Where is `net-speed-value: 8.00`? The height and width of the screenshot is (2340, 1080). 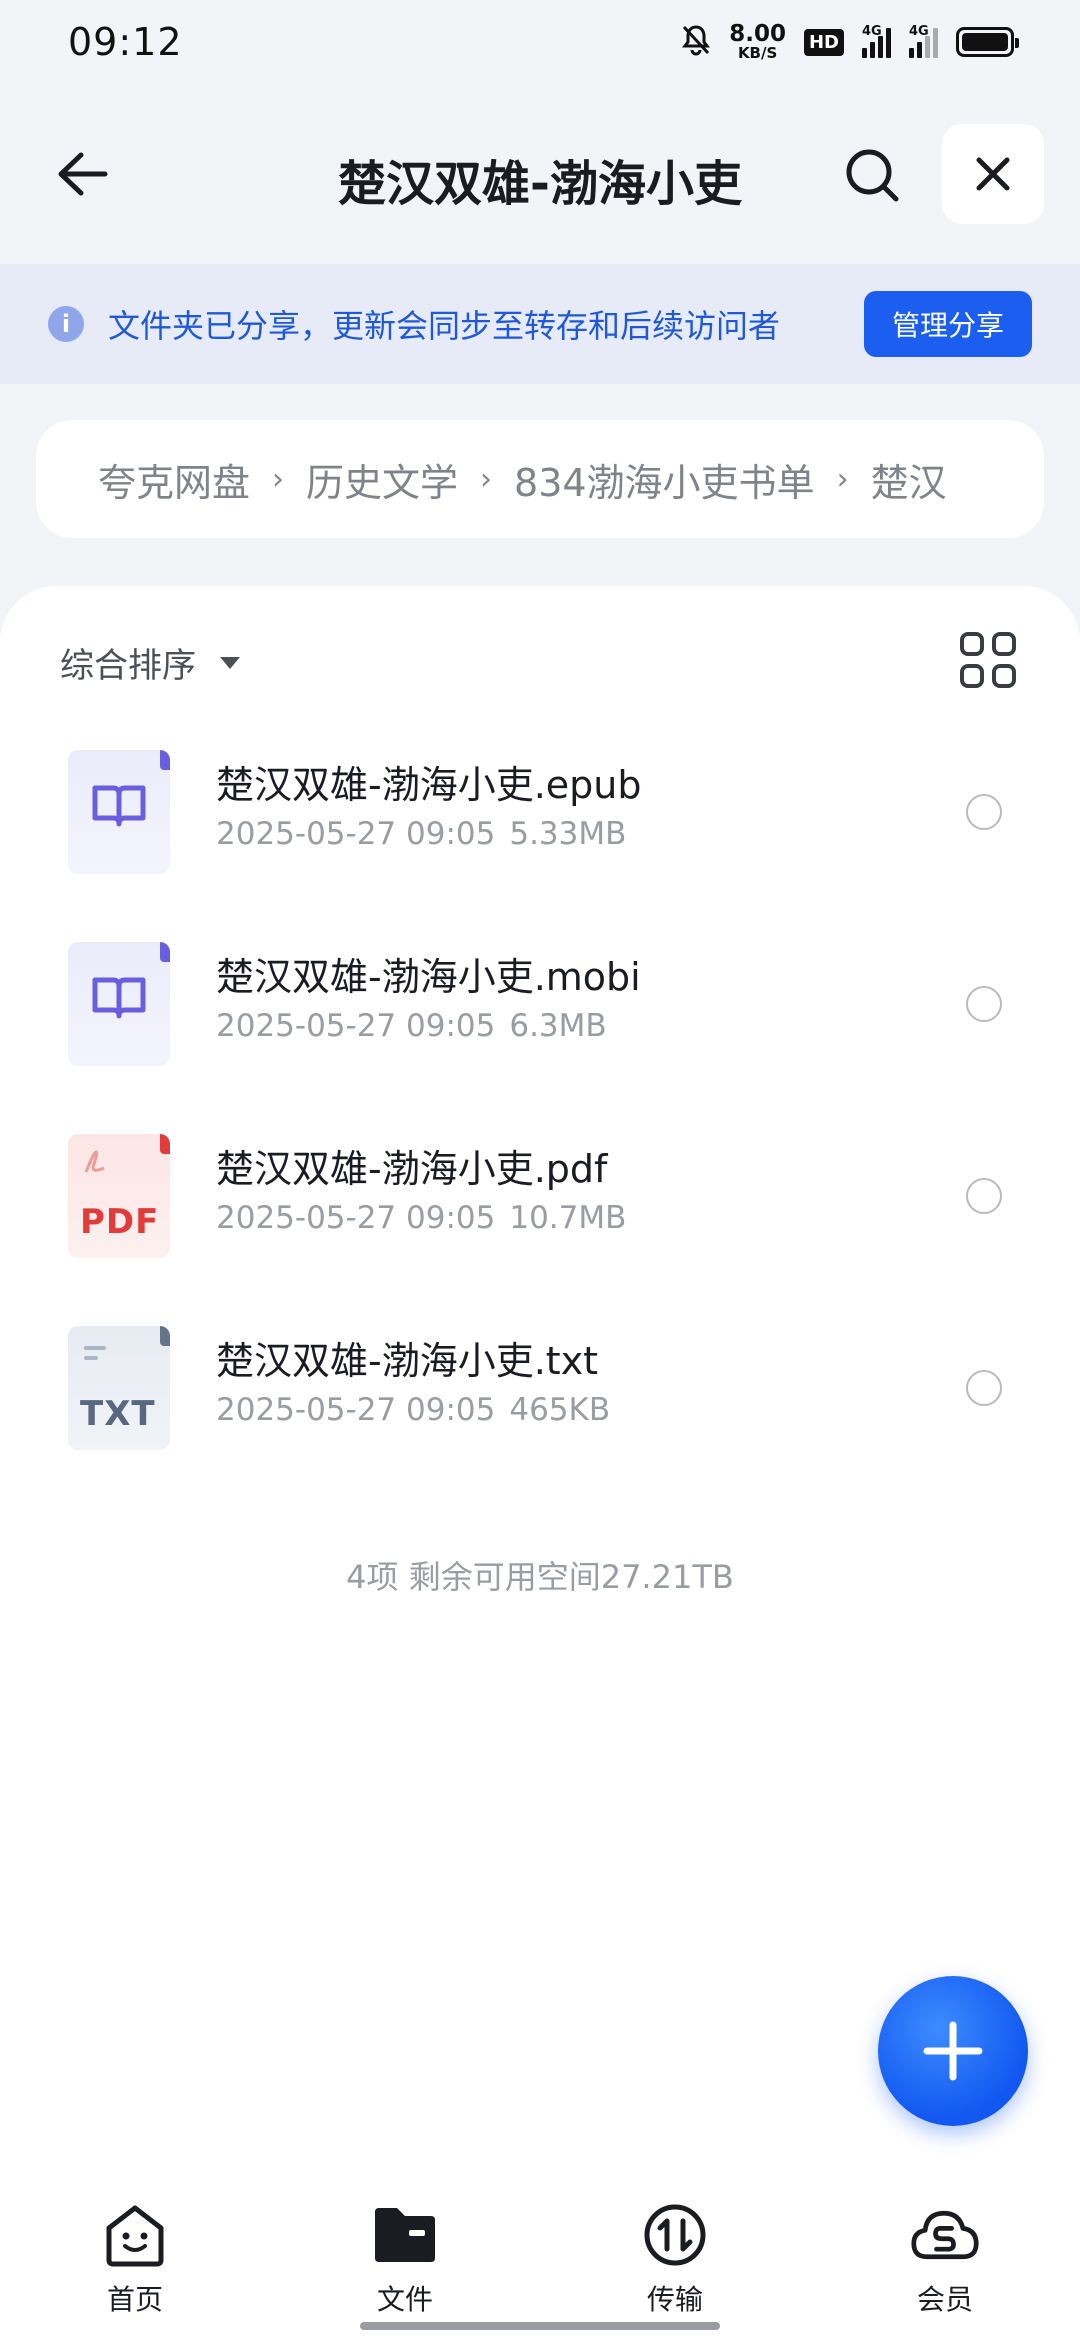
net-speed-value: 8.00 is located at coordinates (757, 34).